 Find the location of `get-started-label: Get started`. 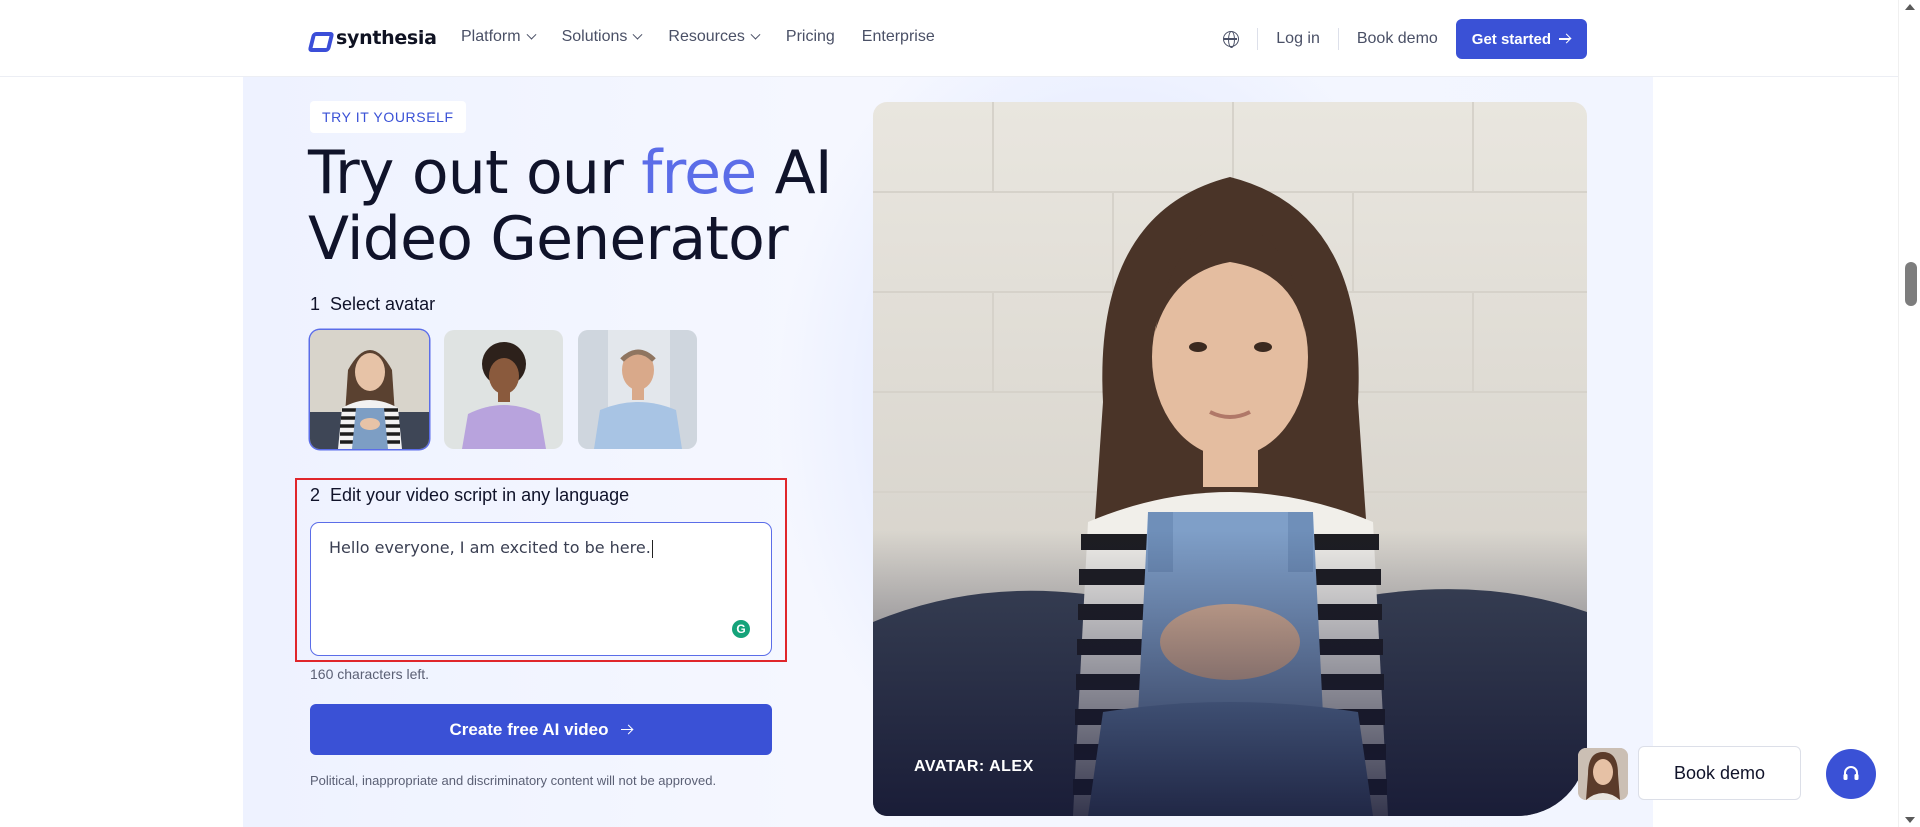

get-started-label: Get started is located at coordinates (1511, 39).